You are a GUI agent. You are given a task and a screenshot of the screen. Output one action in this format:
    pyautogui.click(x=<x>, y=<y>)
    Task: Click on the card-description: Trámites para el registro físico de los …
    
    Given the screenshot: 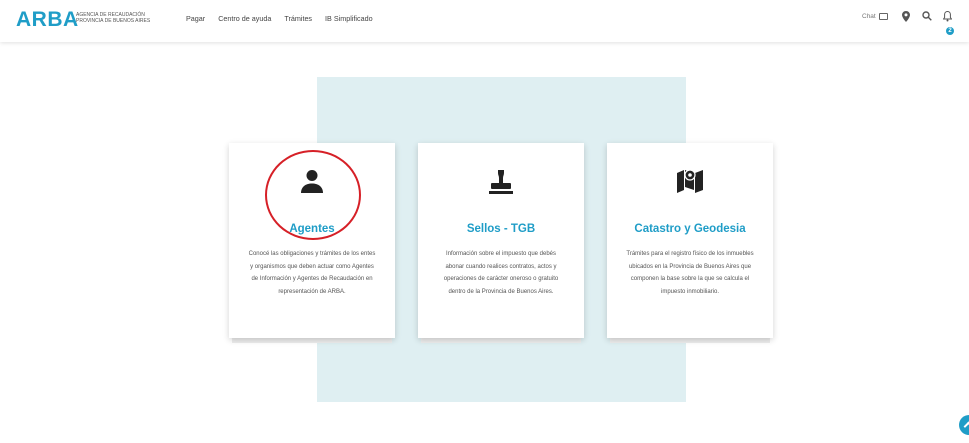 What is the action you would take?
    pyautogui.click(x=690, y=273)
    